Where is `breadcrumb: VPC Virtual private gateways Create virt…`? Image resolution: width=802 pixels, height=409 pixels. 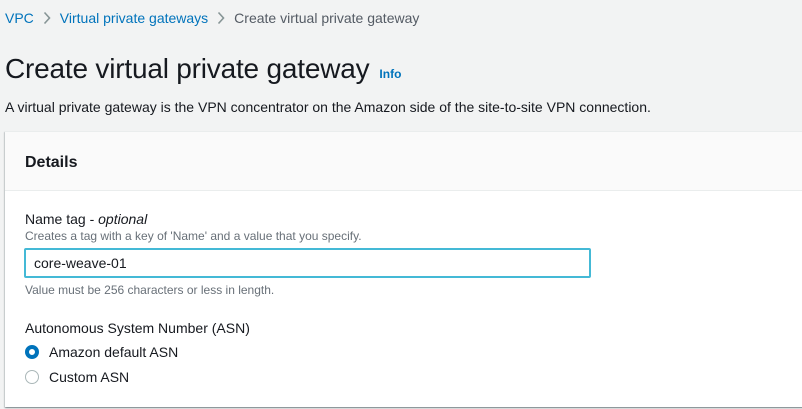
breadcrumb: VPC Virtual private gateways Create virt… is located at coordinates (212, 18).